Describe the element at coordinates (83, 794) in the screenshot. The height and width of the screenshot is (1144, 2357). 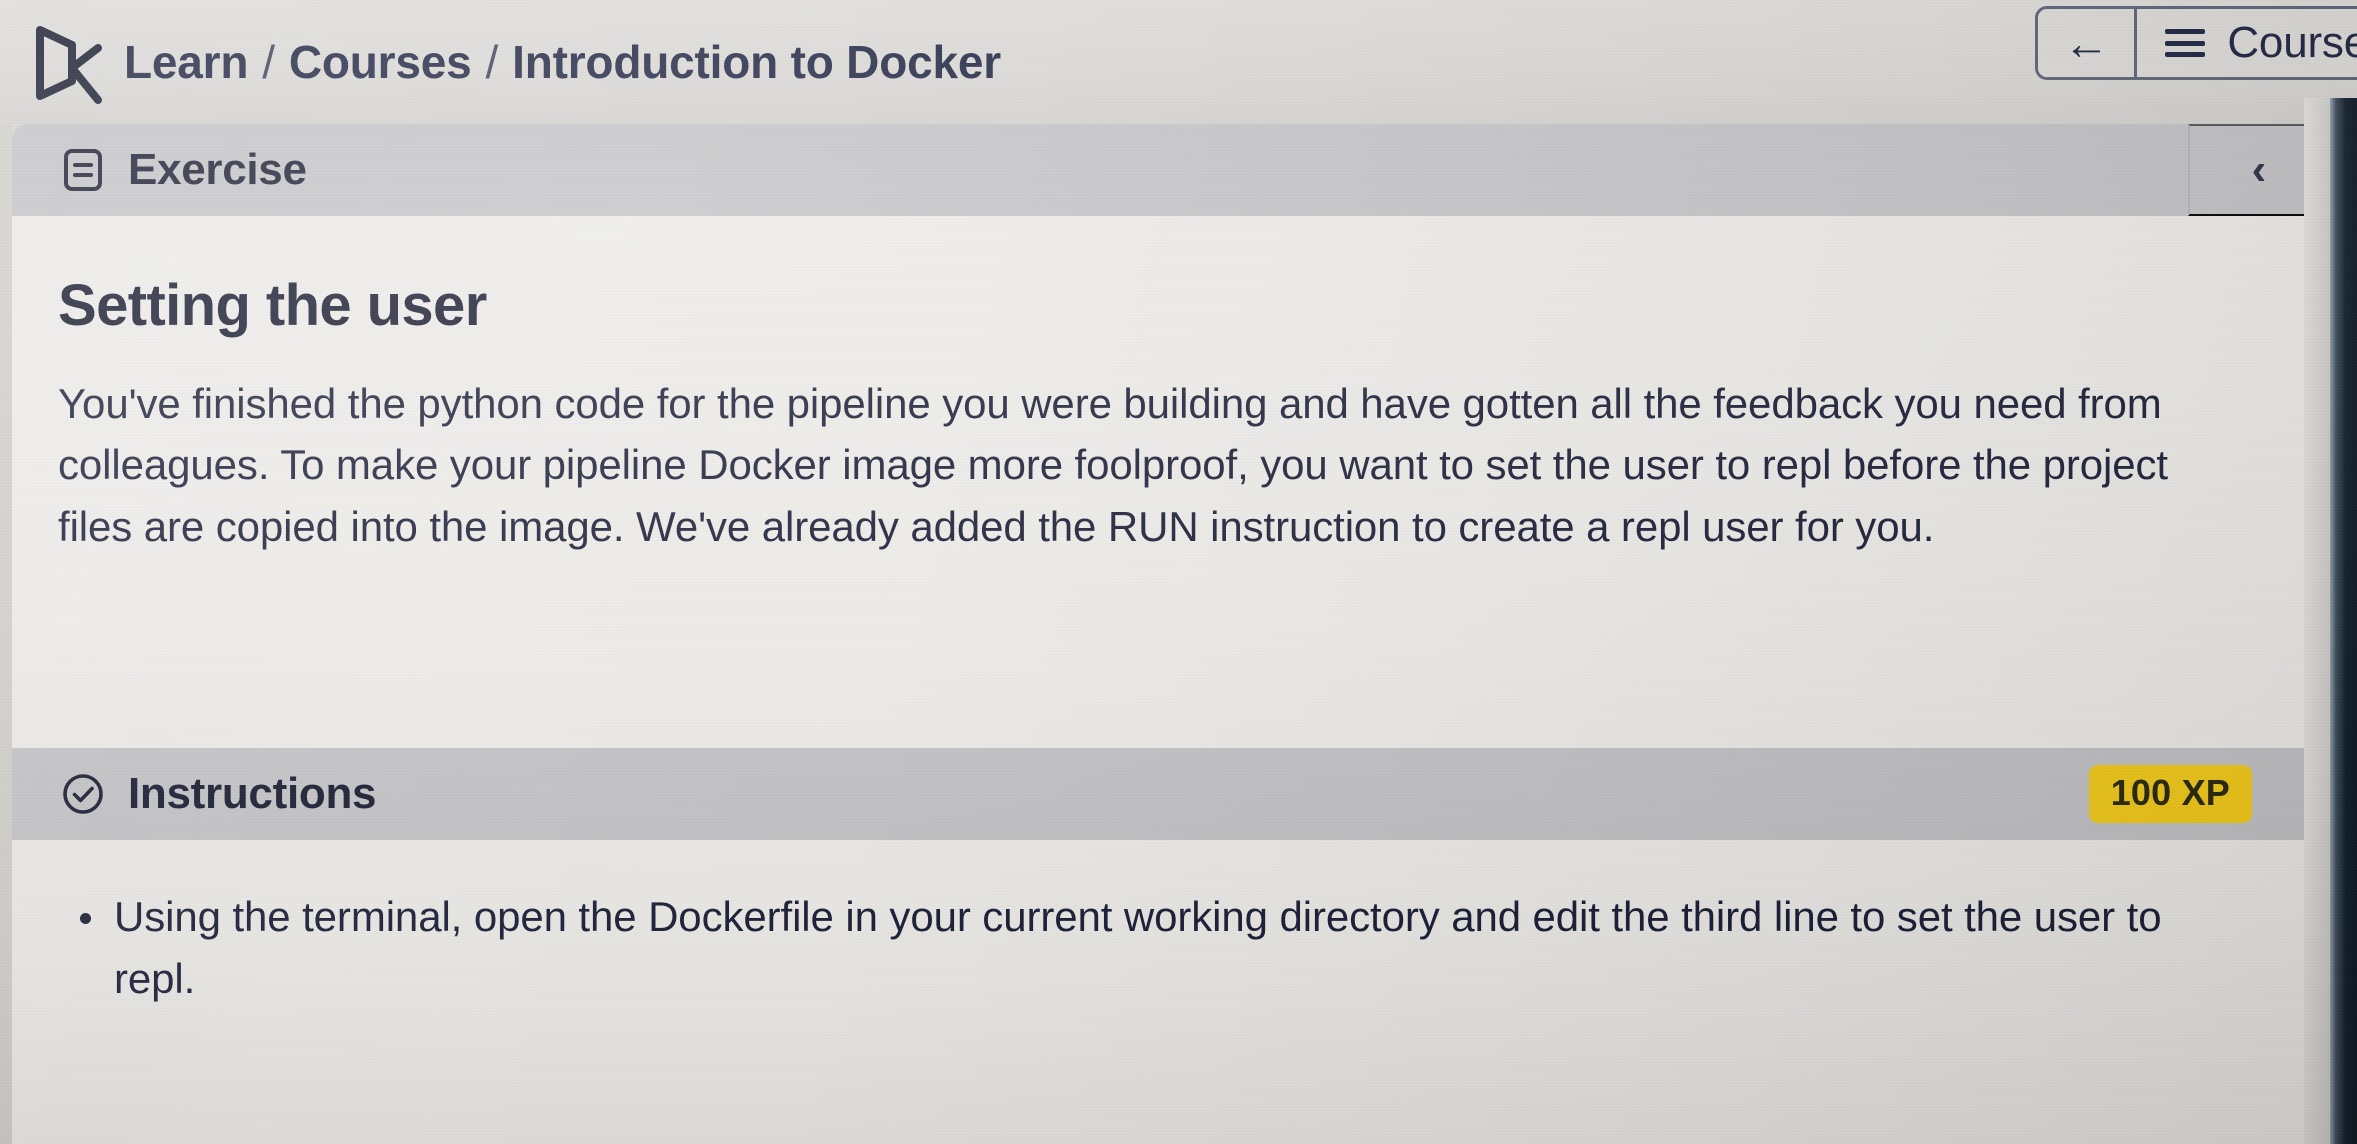
I see `check-circle-icon` at that location.